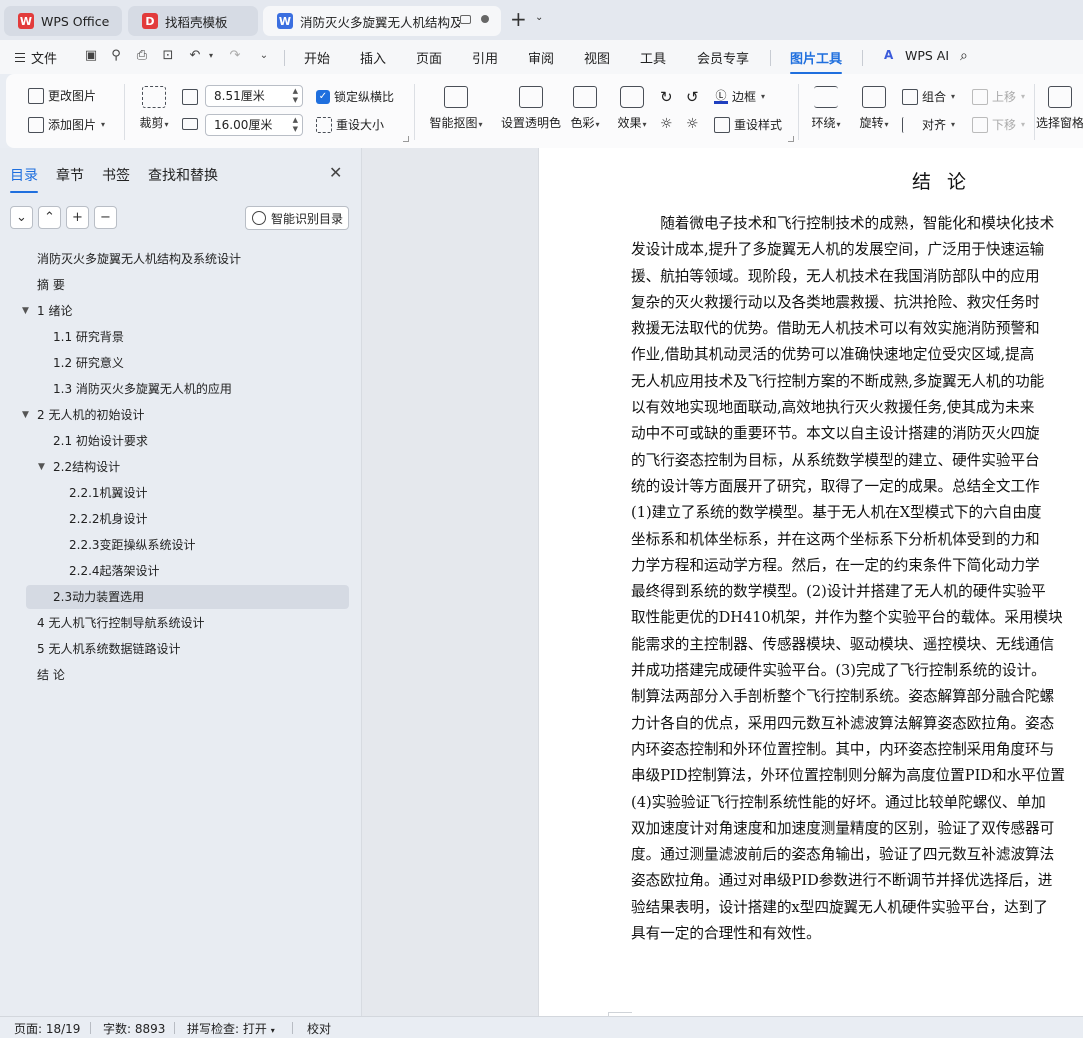  Describe the element at coordinates (193, 21) in the screenshot. I see `tab-docer-templates: D 找稻壳模板` at that location.